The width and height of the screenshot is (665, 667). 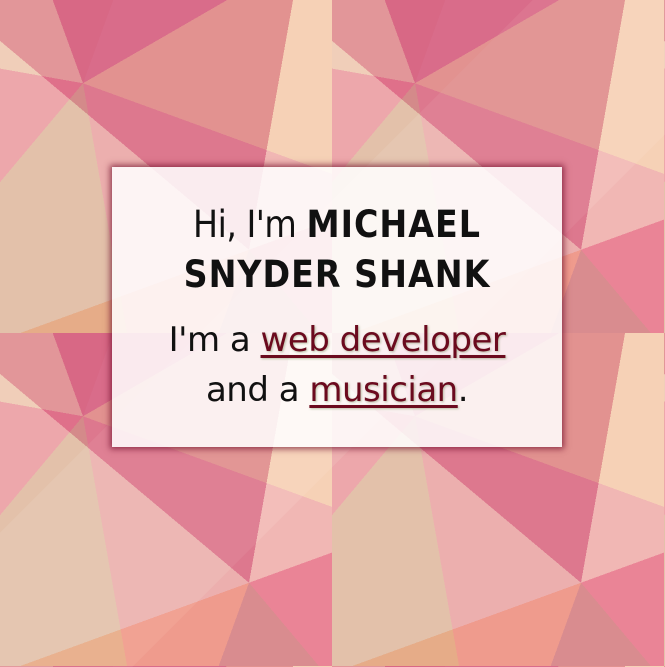 I want to click on tagline: I'm a web developer and a musician., so click(x=337, y=365).